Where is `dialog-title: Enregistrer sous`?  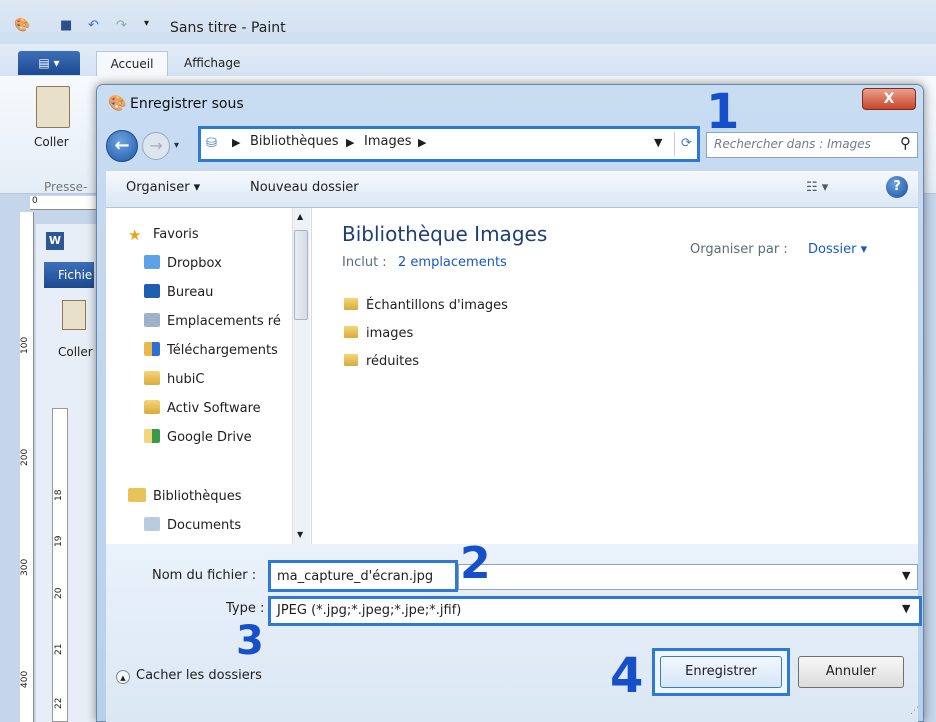 dialog-title: Enregistrer sous is located at coordinates (187, 104).